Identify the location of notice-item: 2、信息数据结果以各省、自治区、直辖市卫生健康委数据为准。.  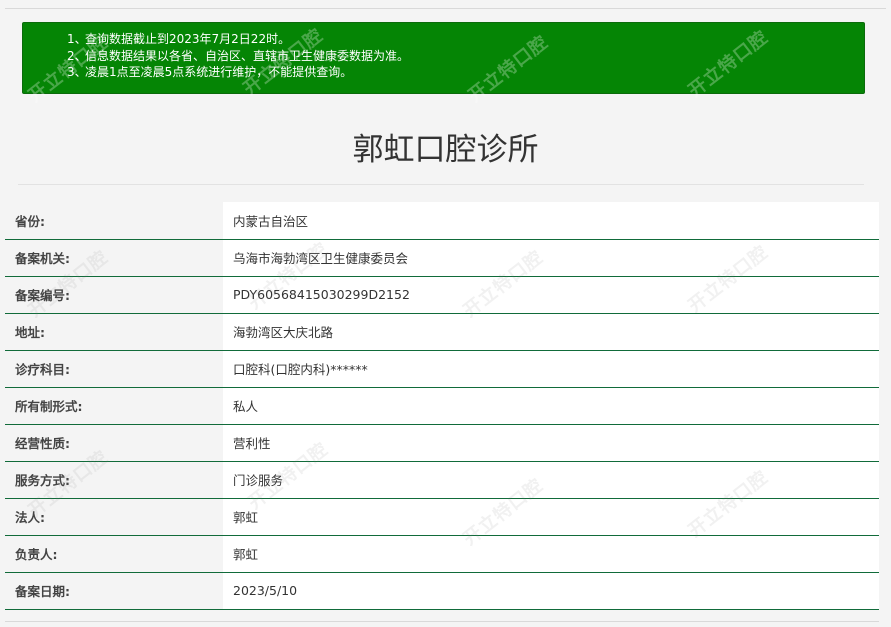
(238, 55).